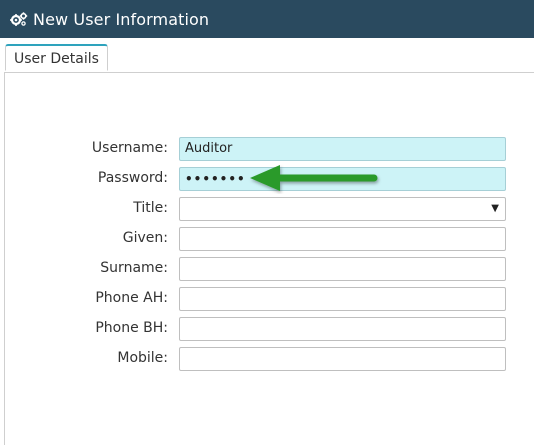  I want to click on surname-row: Surname:, so click(267, 269).